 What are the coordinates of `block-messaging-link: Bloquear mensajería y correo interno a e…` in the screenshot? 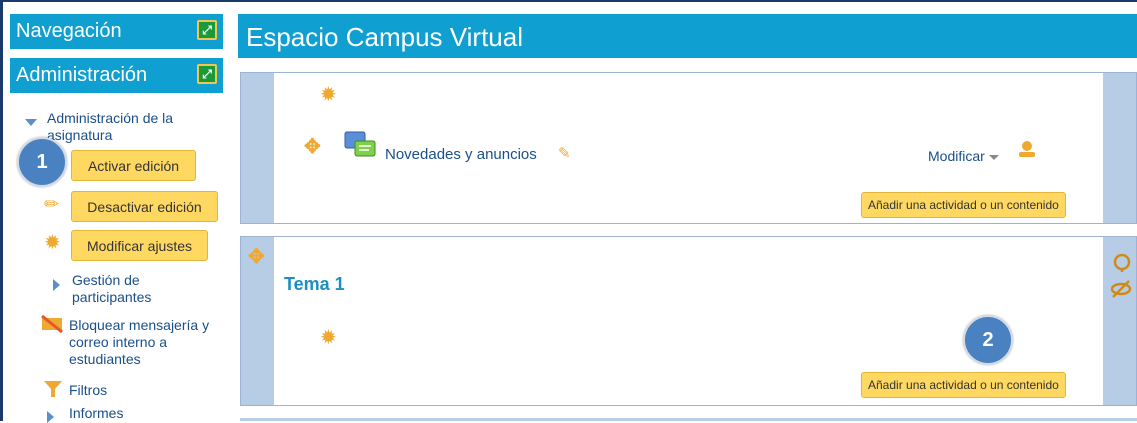 It's located at (141, 342).